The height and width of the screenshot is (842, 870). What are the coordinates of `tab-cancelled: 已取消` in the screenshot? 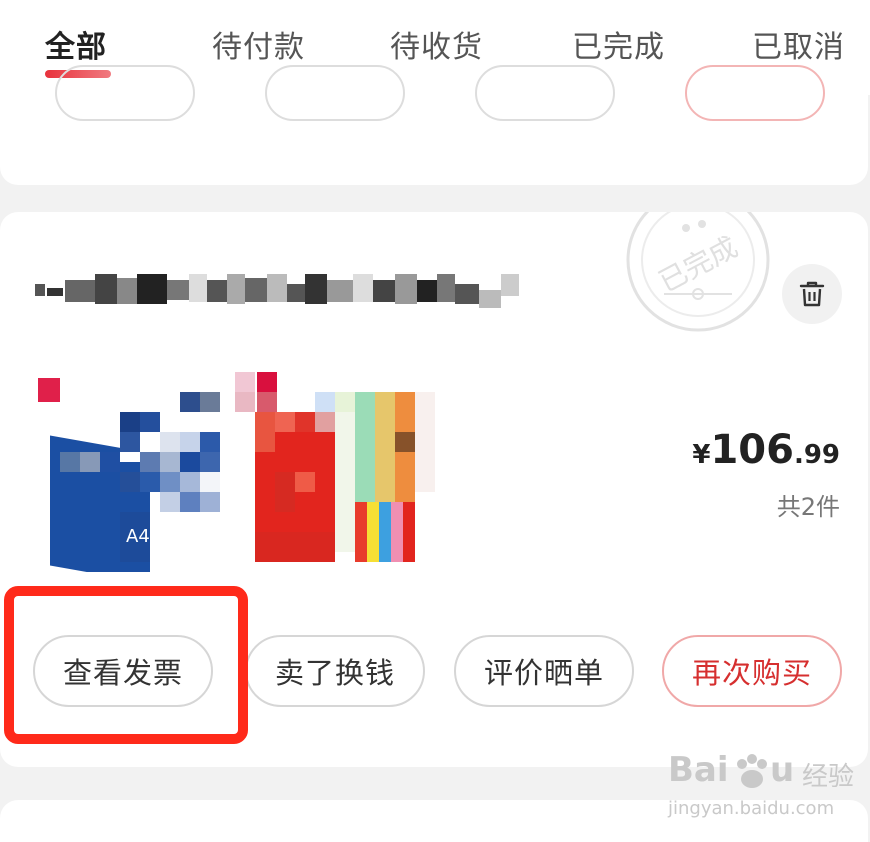 It's located at (798, 44).